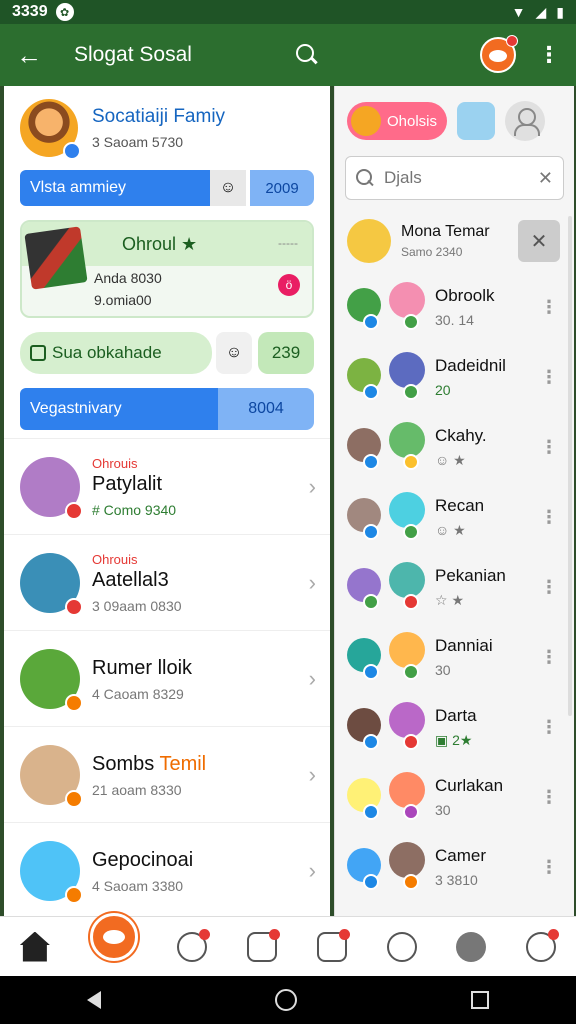 Image resolution: width=576 pixels, height=1024 pixels. Describe the element at coordinates (115, 559) in the screenshot. I see `contact-tag: Ohrouis` at that location.